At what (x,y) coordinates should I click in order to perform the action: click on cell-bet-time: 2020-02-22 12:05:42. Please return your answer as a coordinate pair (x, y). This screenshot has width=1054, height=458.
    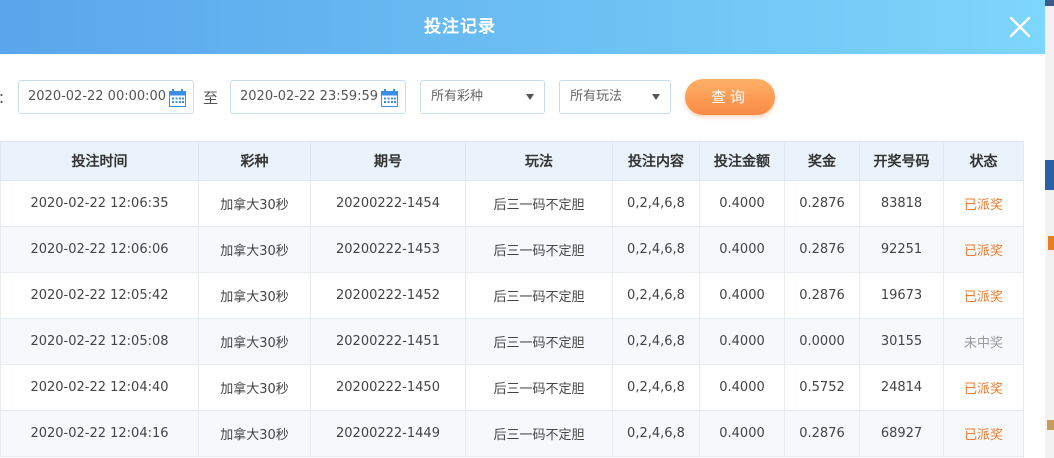
    Looking at the image, I should click on (99, 295).